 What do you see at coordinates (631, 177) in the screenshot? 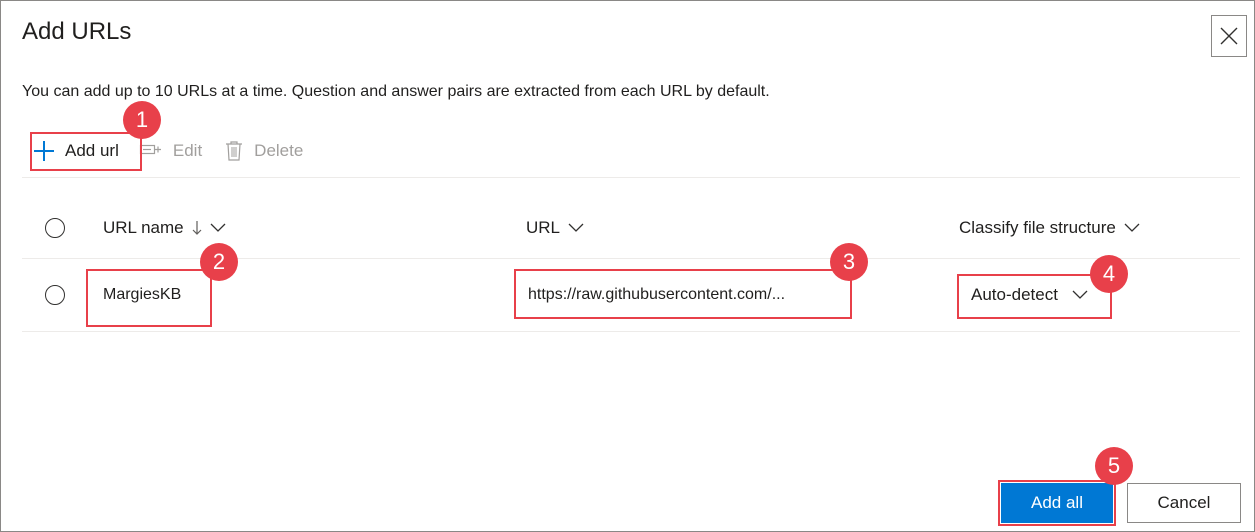
I see `toolbar-divider` at bounding box center [631, 177].